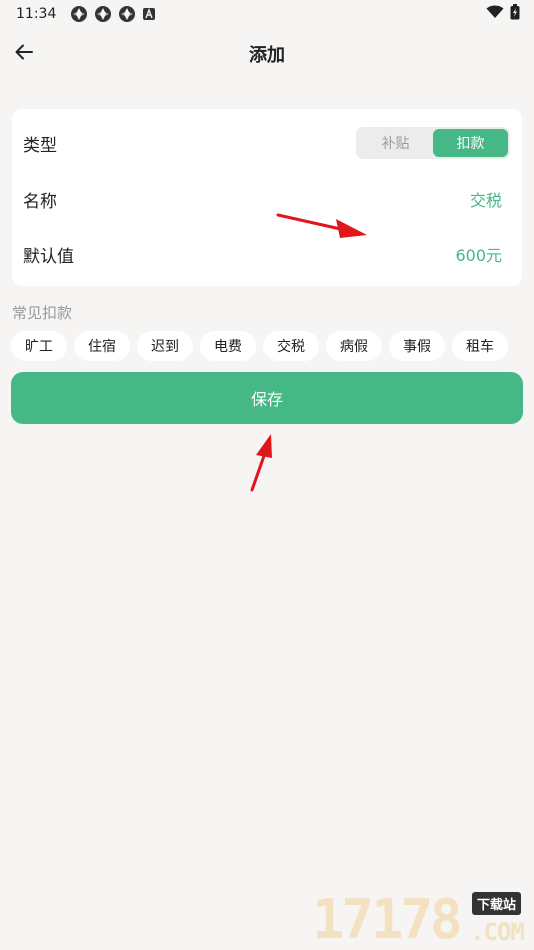 Image resolution: width=534 pixels, height=950 pixels. I want to click on name-row: 名称 交税, so click(267, 199).